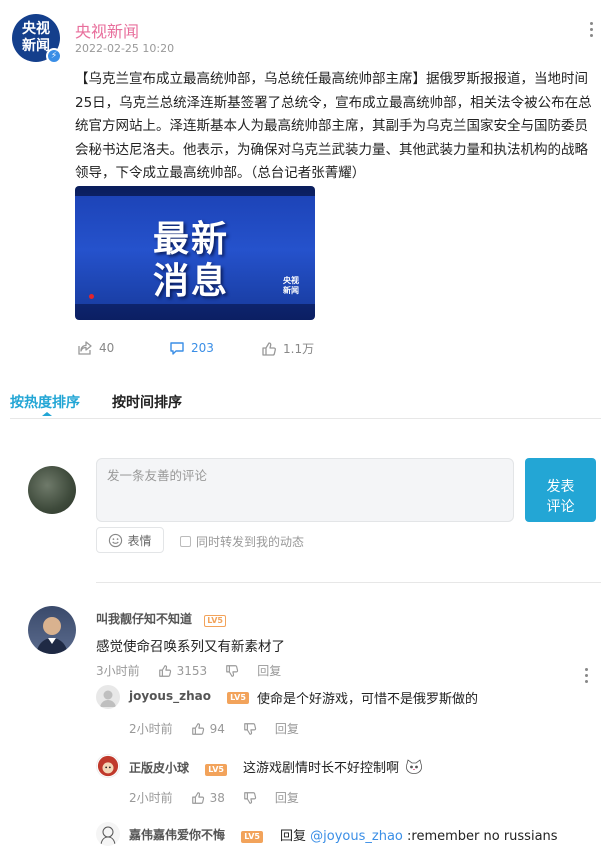 The width and height of the screenshot is (611, 856). Describe the element at coordinates (139, 540) in the screenshot. I see `emoji-label: 表情` at that location.